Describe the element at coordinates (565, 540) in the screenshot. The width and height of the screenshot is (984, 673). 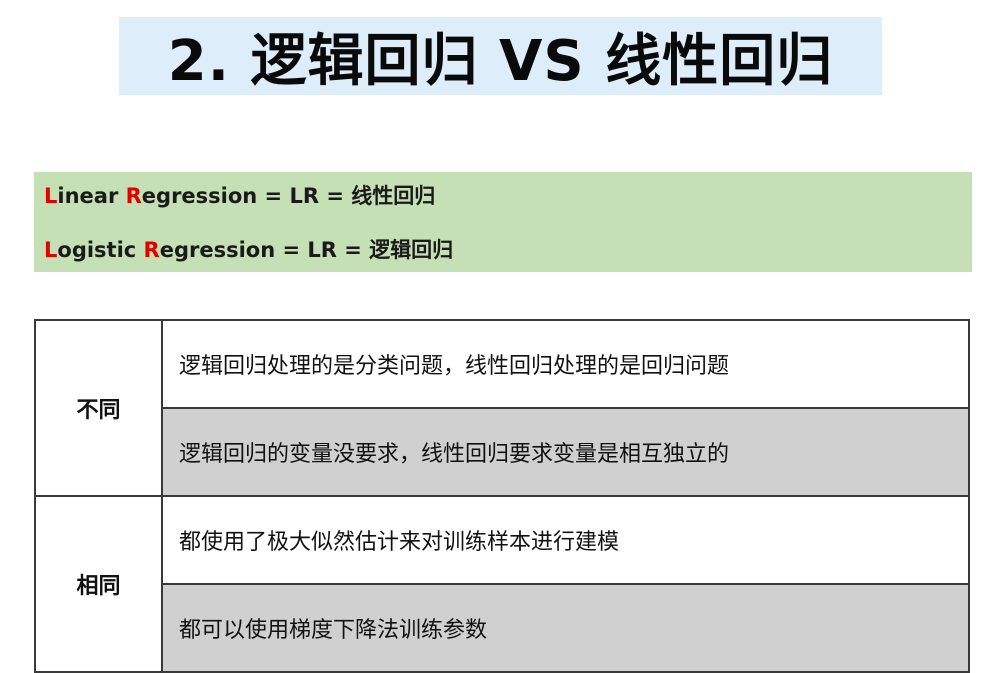
I see `similarity-item: 都使用了极大似然估计来对训练样本进行建模` at that location.